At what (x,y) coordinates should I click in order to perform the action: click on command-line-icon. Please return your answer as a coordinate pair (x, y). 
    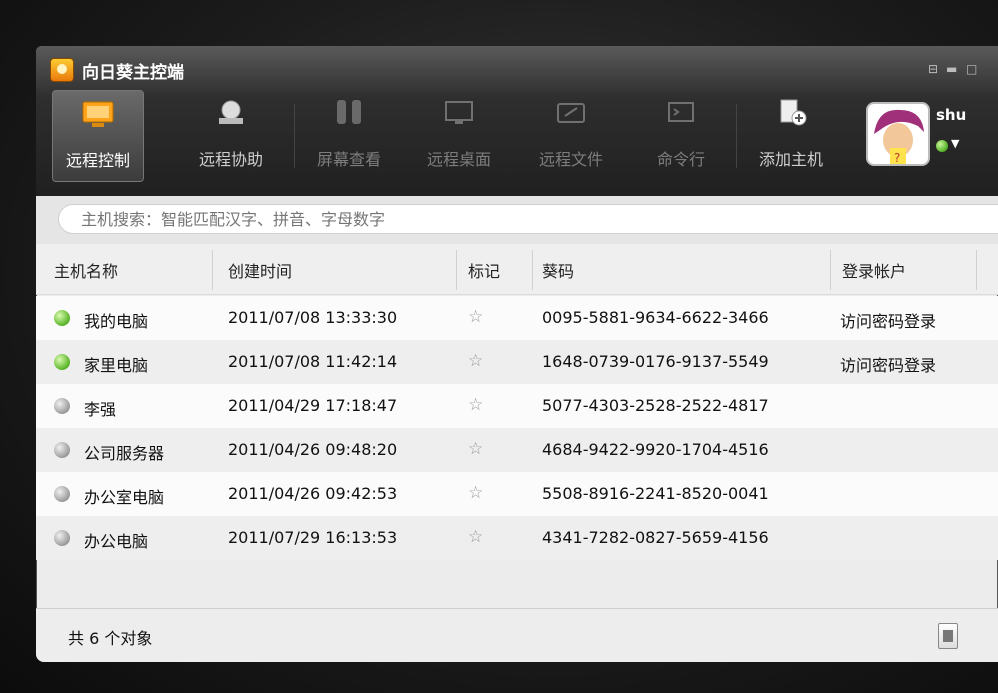
    Looking at the image, I should click on (681, 112).